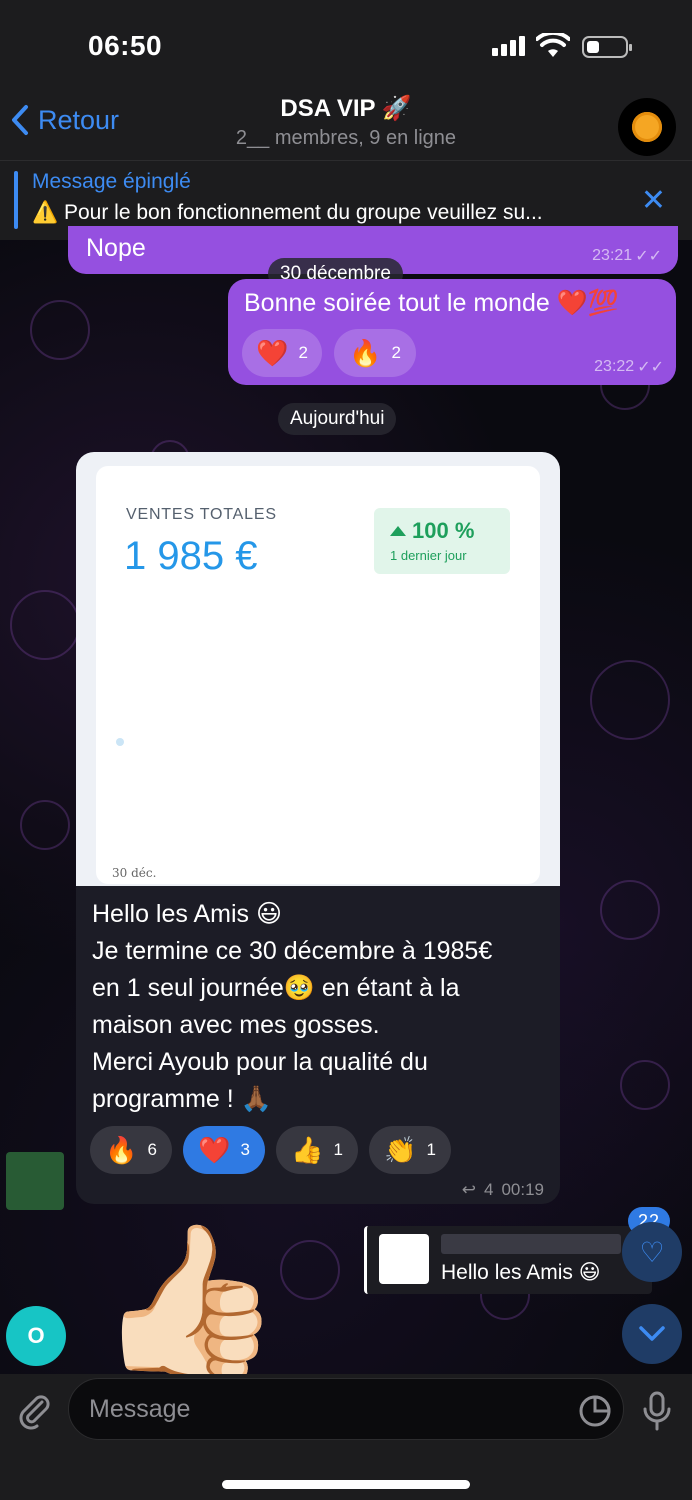 This screenshot has width=692, height=1500. I want to click on chevron-down-icon, so click(652, 1333).